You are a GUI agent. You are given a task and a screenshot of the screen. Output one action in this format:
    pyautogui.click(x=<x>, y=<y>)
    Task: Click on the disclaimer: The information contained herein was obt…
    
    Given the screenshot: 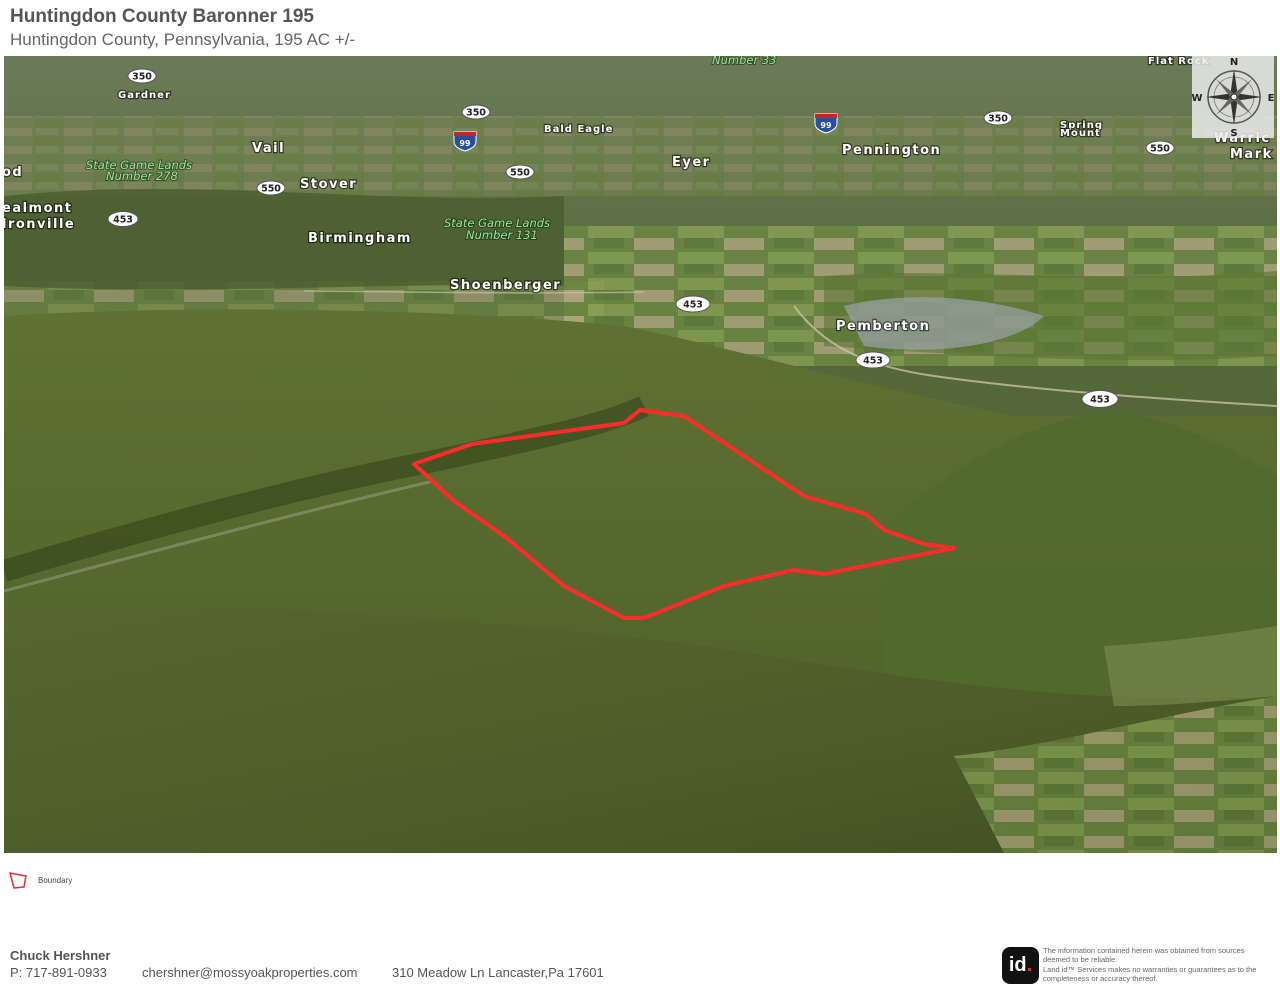 What is the action you would take?
    pyautogui.click(x=1161, y=965)
    